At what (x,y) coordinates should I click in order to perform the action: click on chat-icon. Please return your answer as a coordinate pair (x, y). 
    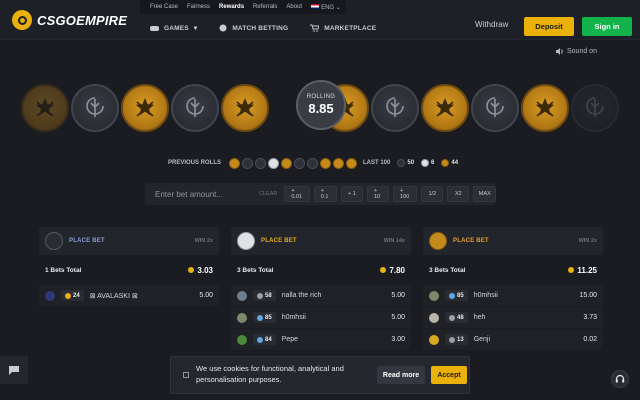
    Looking at the image, I should click on (14, 370).